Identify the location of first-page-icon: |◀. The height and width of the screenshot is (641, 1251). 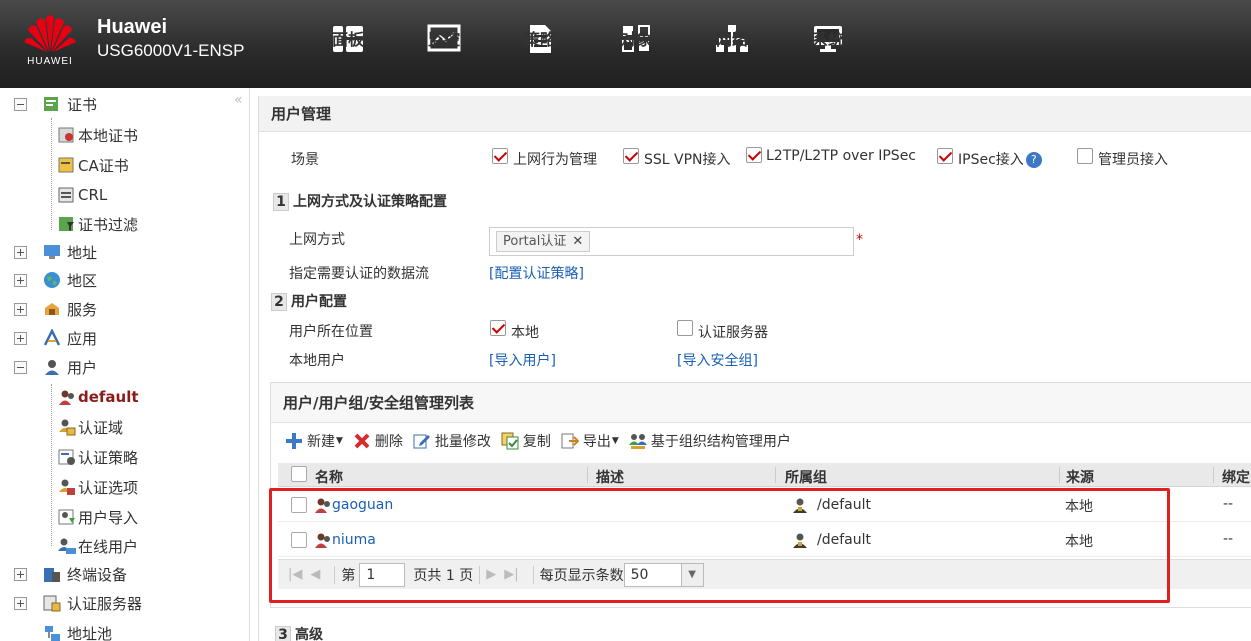
(295, 574).